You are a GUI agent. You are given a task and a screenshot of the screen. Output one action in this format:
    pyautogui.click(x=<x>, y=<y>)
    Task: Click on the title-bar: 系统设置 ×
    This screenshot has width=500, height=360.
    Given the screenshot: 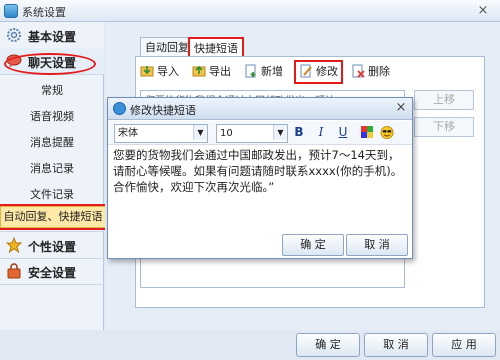 What is the action you would take?
    pyautogui.click(x=250, y=11)
    